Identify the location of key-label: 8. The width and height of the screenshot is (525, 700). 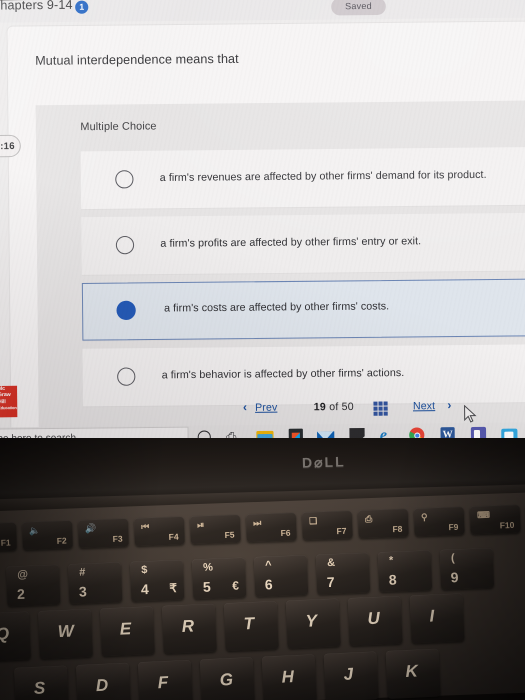
(392, 579).